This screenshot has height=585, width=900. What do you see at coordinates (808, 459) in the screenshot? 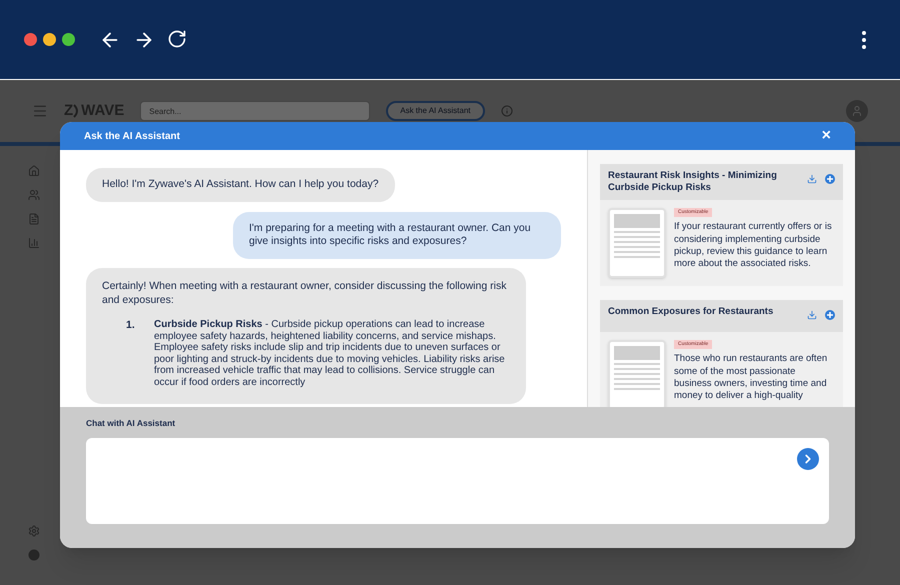
I see `send-button` at bounding box center [808, 459].